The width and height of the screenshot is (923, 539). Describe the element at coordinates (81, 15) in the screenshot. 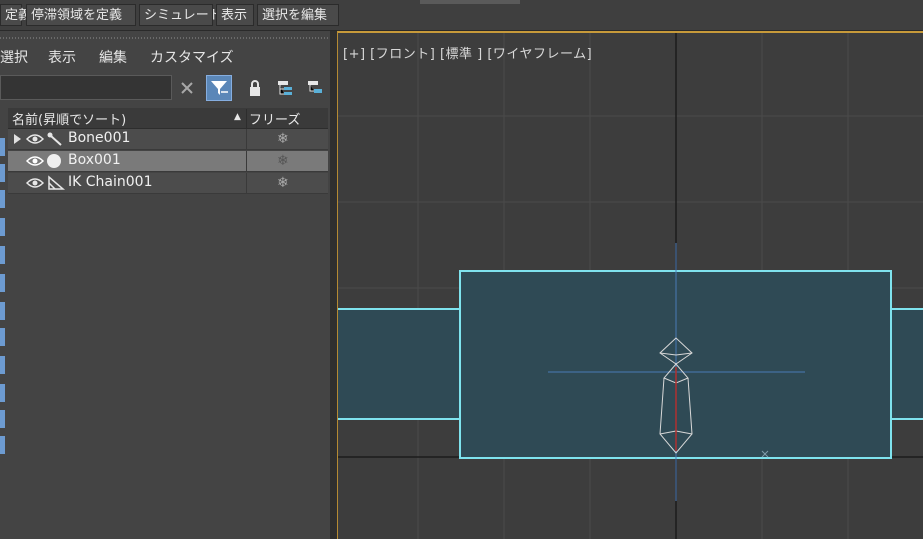

I see `menu-define-stall-region: 停滞領域を定義` at that location.